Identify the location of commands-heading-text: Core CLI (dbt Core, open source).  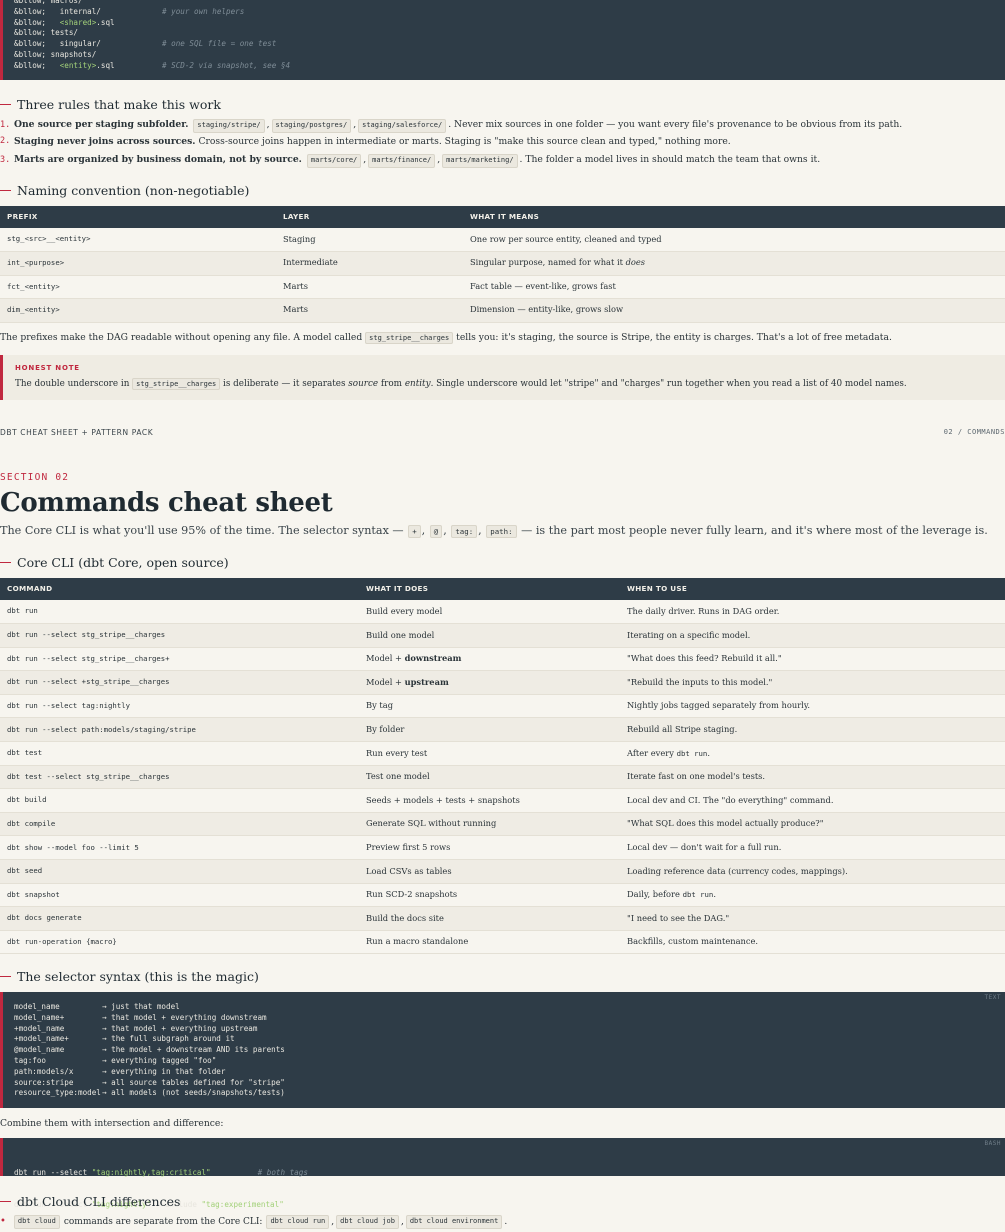
(123, 562).